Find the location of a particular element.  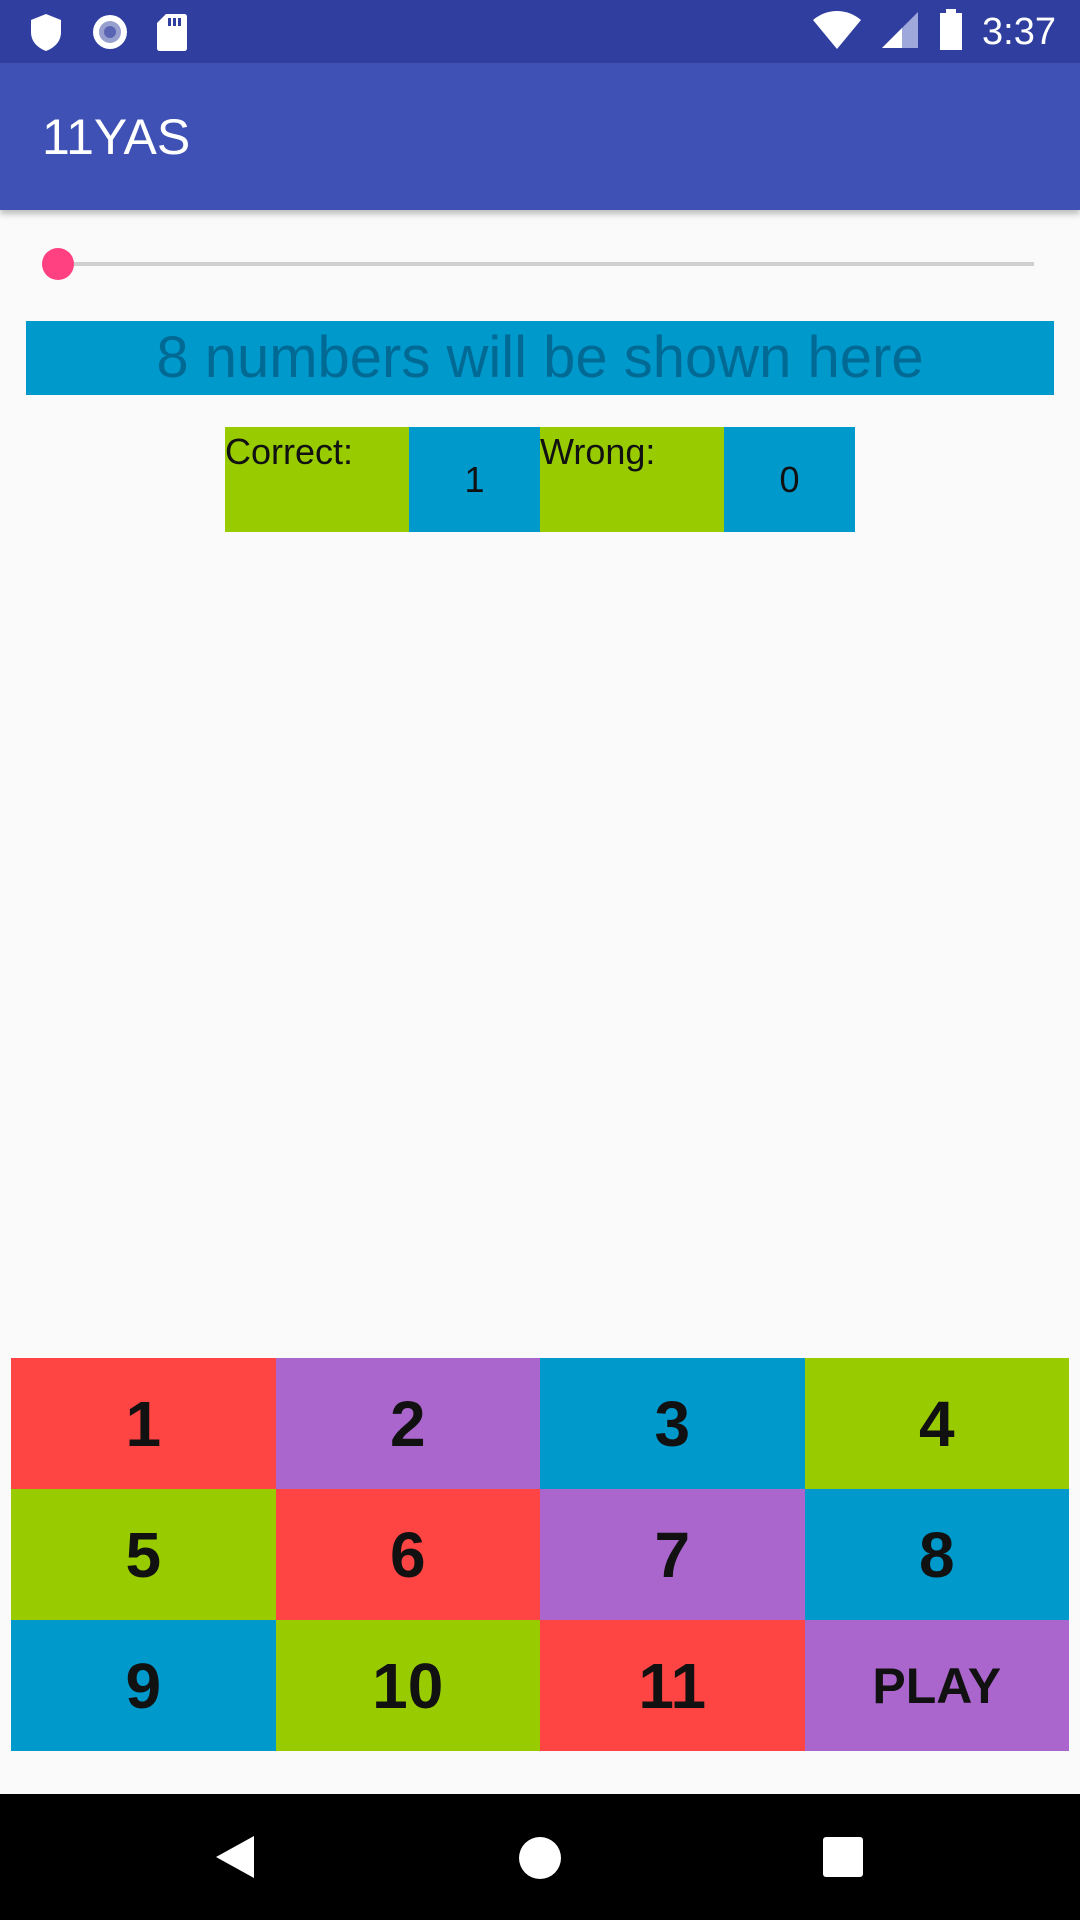

number-slider is located at coordinates (538, 264).